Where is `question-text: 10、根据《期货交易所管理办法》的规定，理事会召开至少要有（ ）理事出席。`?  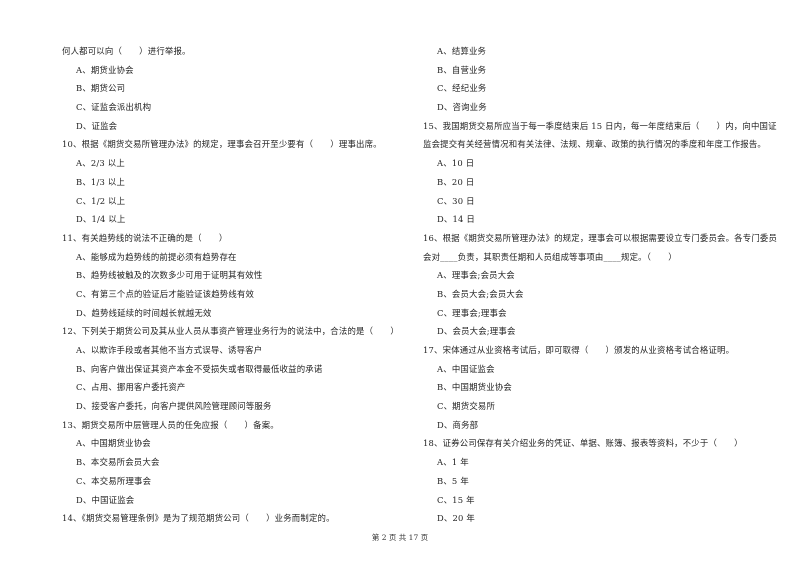
question-text: 10、根据《期货交易所管理办法》的规定，理事会召开至少要有（ ）理事出席。 is located at coordinates (222, 144).